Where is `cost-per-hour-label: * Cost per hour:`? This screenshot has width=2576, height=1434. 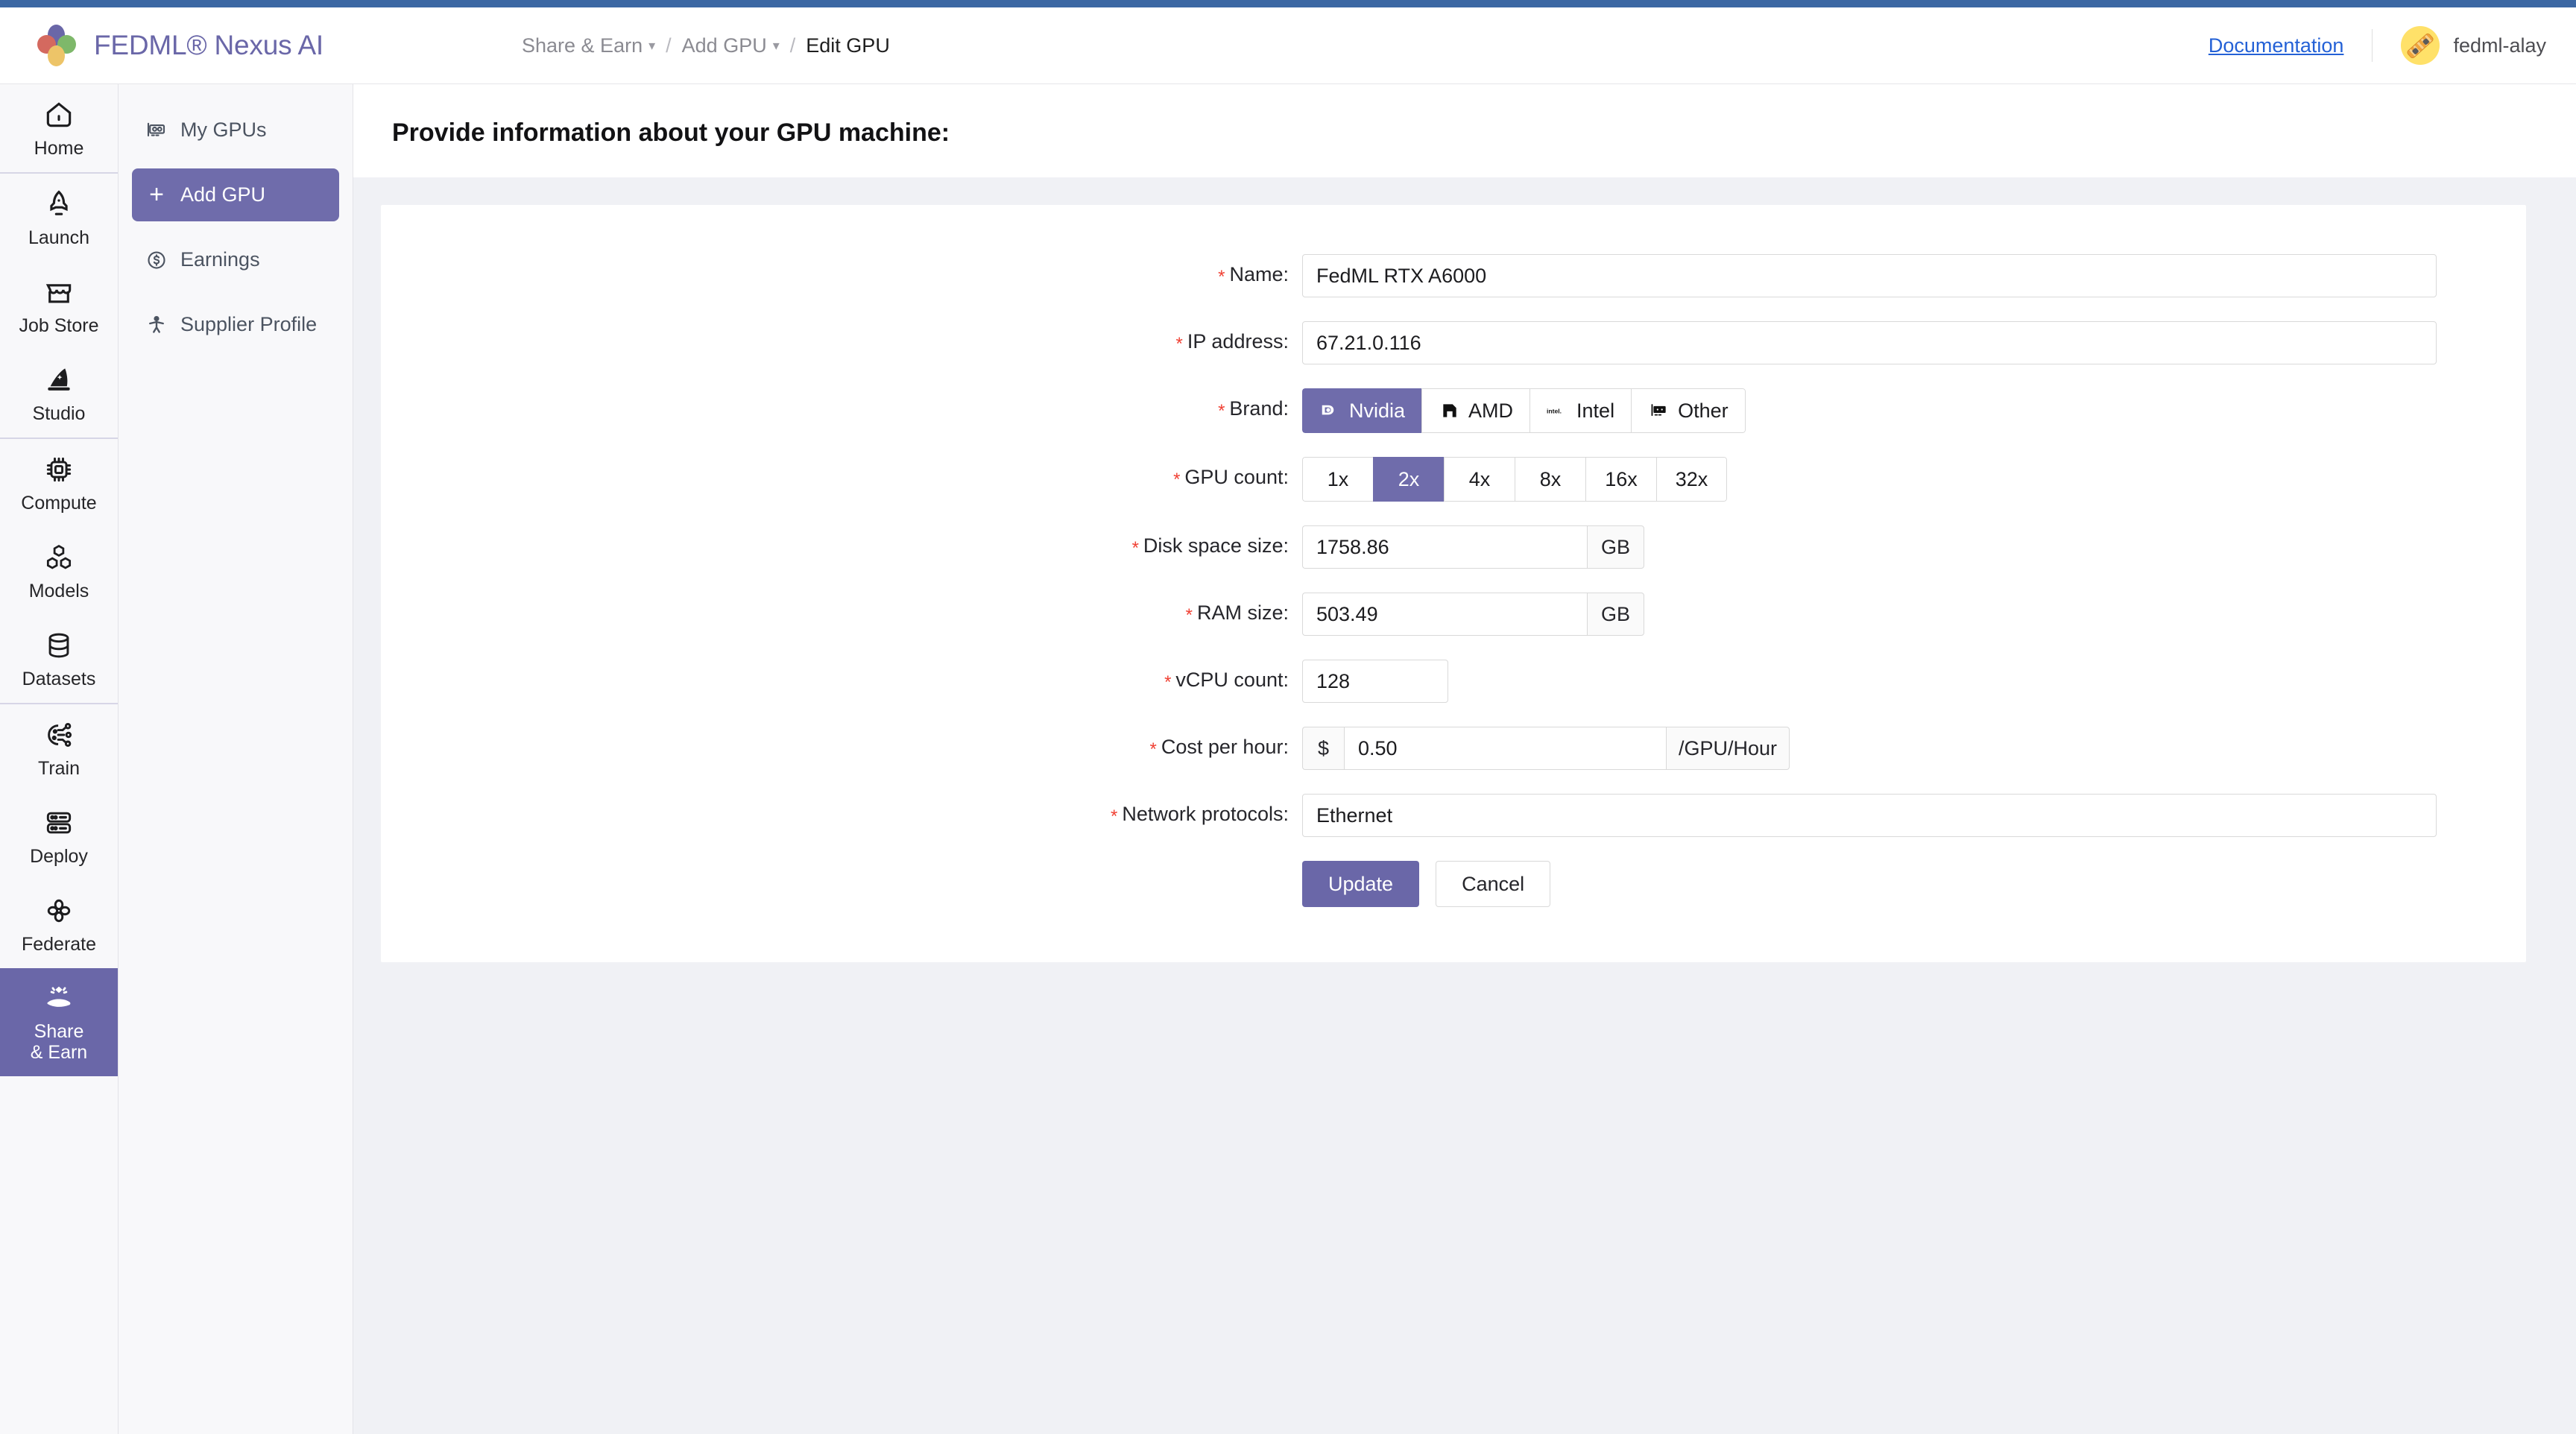 cost-per-hour-label: * Cost per hour: is located at coordinates (1219, 747).